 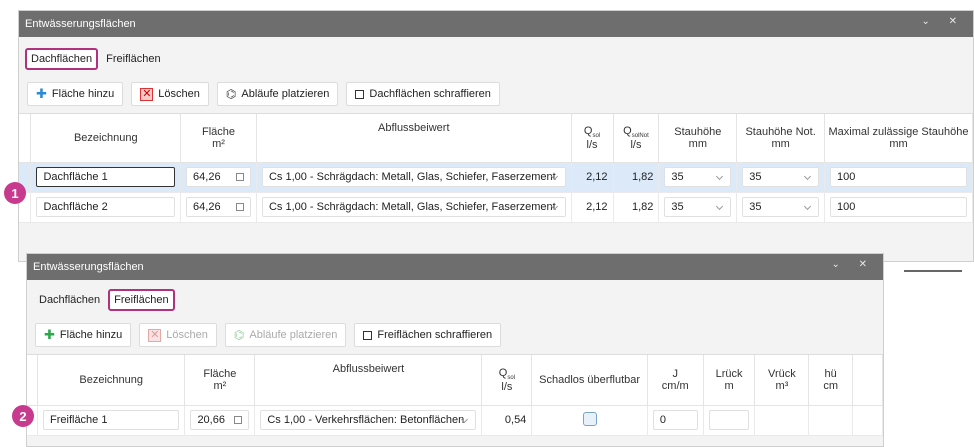 What do you see at coordinates (831, 380) in the screenshot?
I see `col-header-hue: hü cm` at bounding box center [831, 380].